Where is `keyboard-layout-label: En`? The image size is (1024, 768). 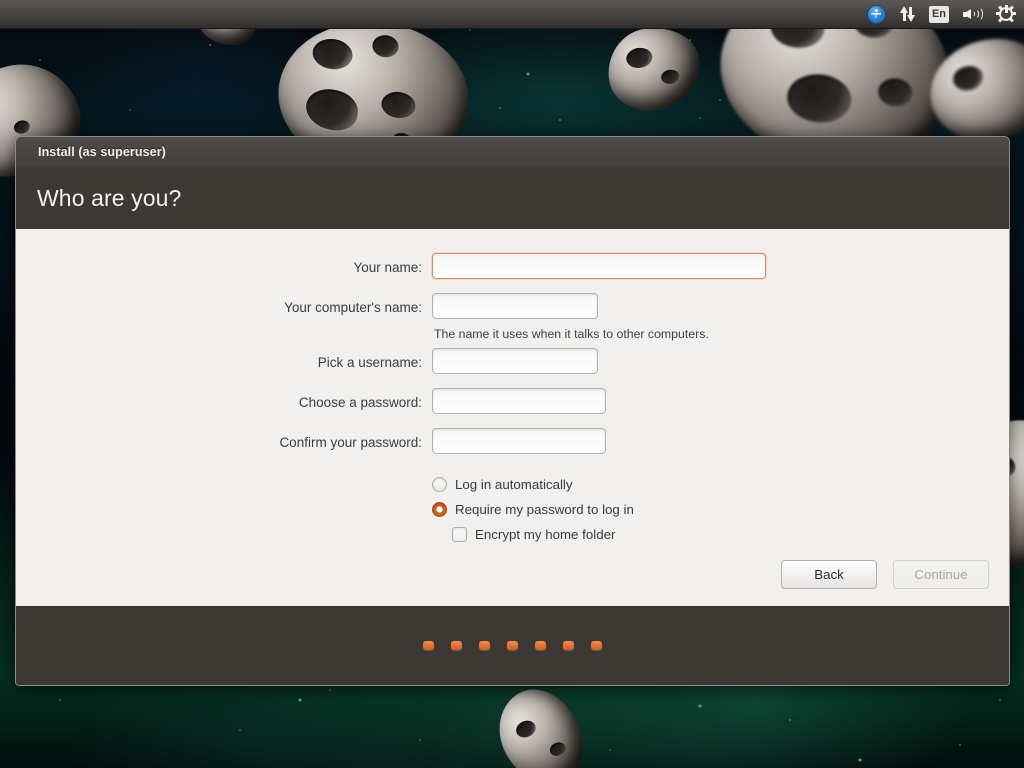 keyboard-layout-label: En is located at coordinates (938, 14).